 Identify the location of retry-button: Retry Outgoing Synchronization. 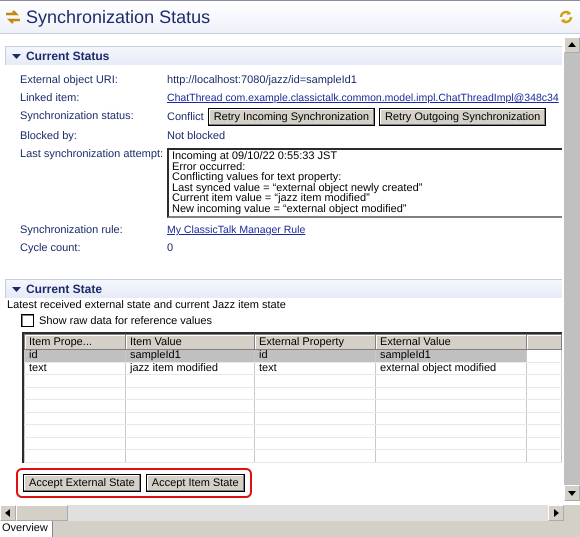
(462, 117).